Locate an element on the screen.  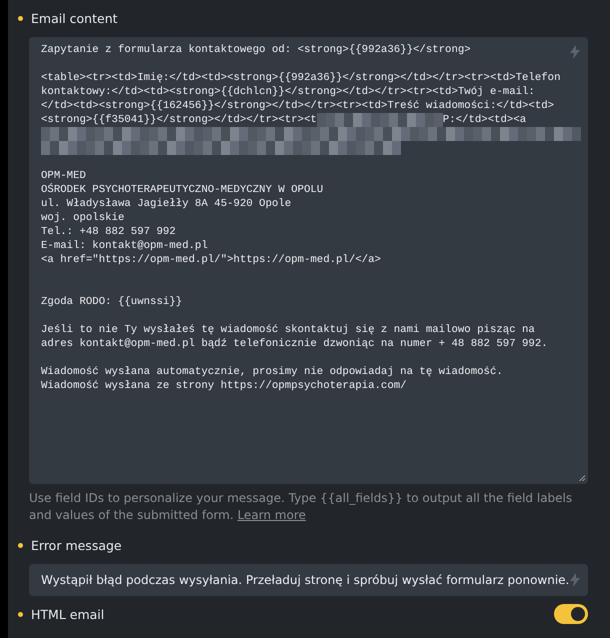
code-line: kontaktowy:</td><td><strong>{{dchlcn}}</strong></td></tr><tr><td>Twój e-mail: is located at coordinates (288, 92).